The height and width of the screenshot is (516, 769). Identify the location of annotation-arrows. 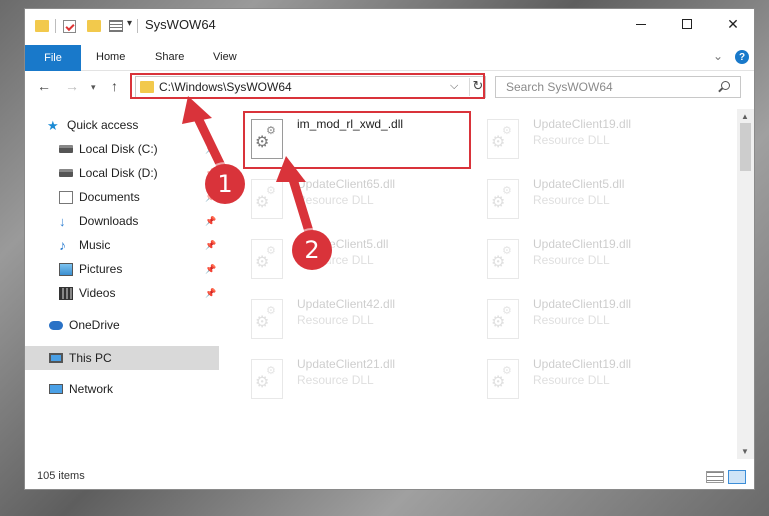
(249, 169).